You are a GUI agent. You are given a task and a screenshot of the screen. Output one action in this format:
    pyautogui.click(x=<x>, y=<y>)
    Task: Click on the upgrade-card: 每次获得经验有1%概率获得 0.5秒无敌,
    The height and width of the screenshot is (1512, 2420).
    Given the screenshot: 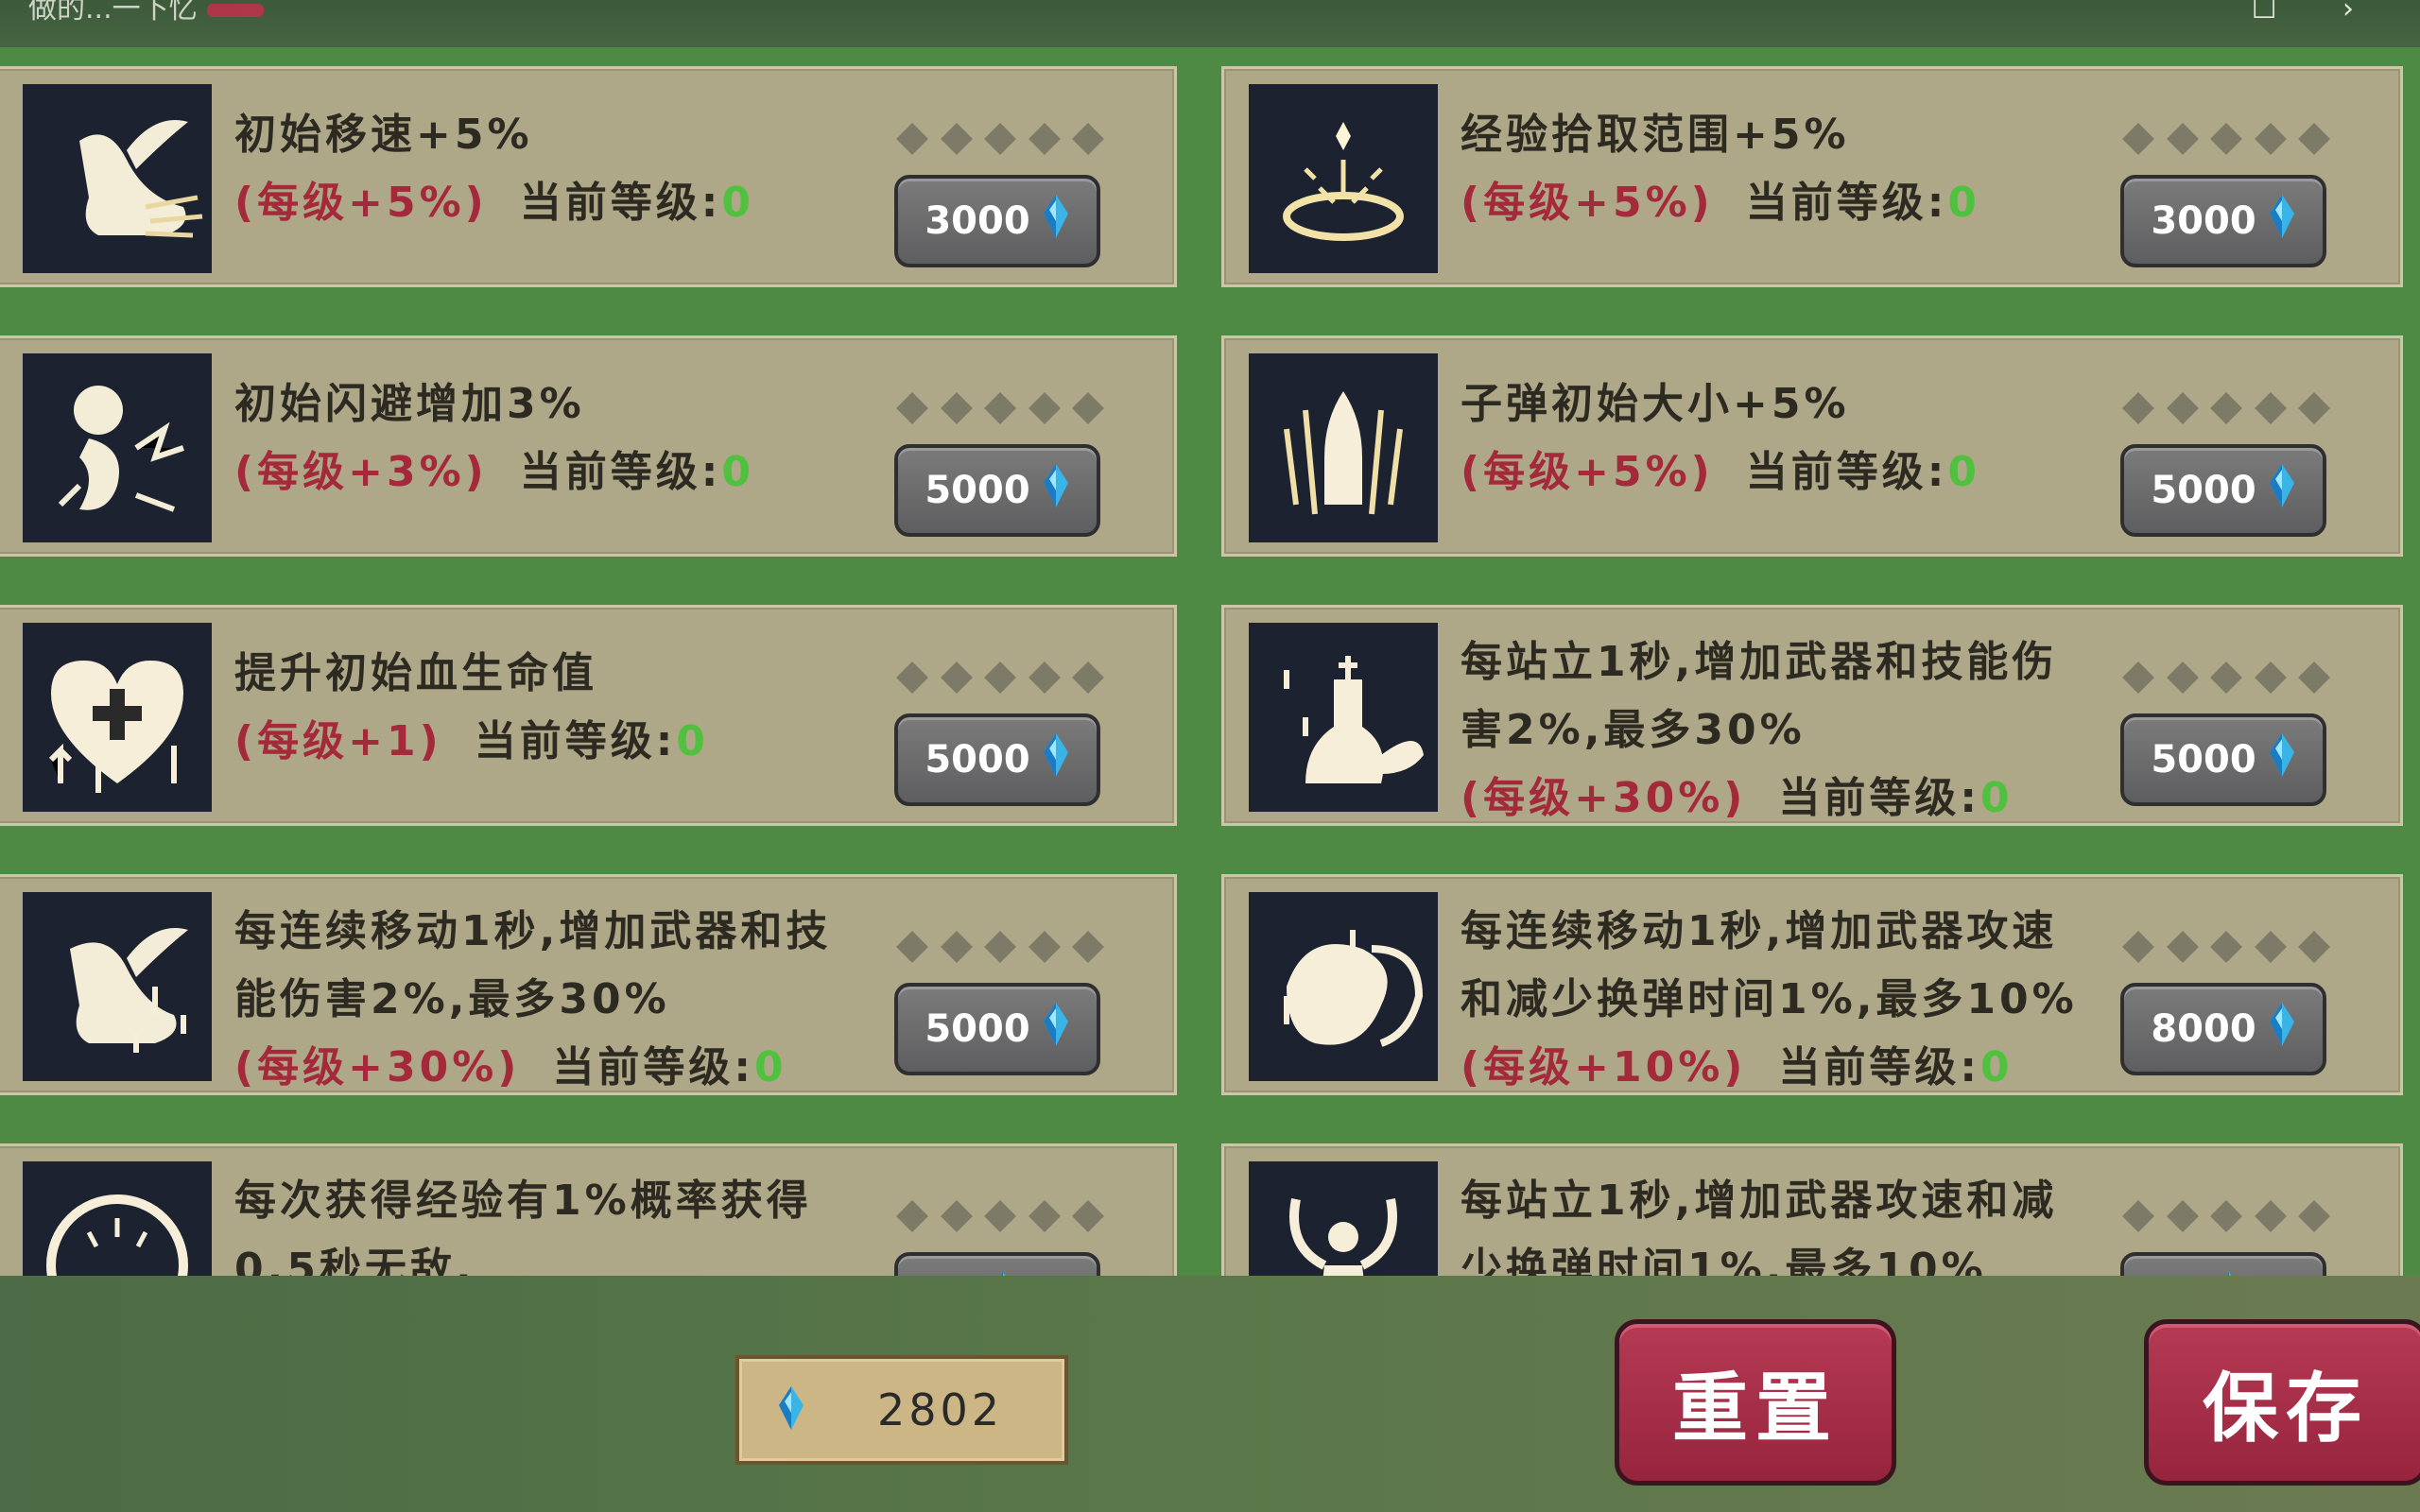 What is the action you would take?
    pyautogui.click(x=589, y=1209)
    